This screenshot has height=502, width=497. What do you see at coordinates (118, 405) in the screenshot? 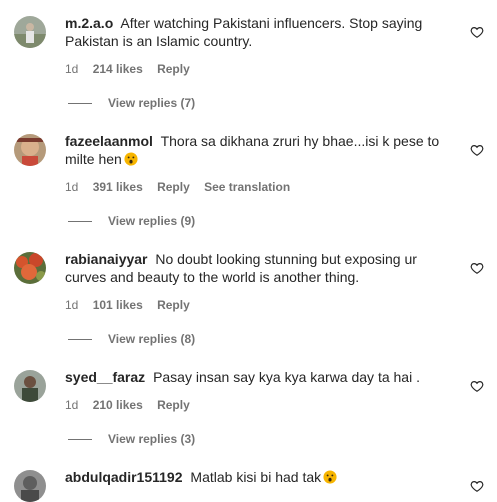
I see `comment-likes: 210 likes` at bounding box center [118, 405].